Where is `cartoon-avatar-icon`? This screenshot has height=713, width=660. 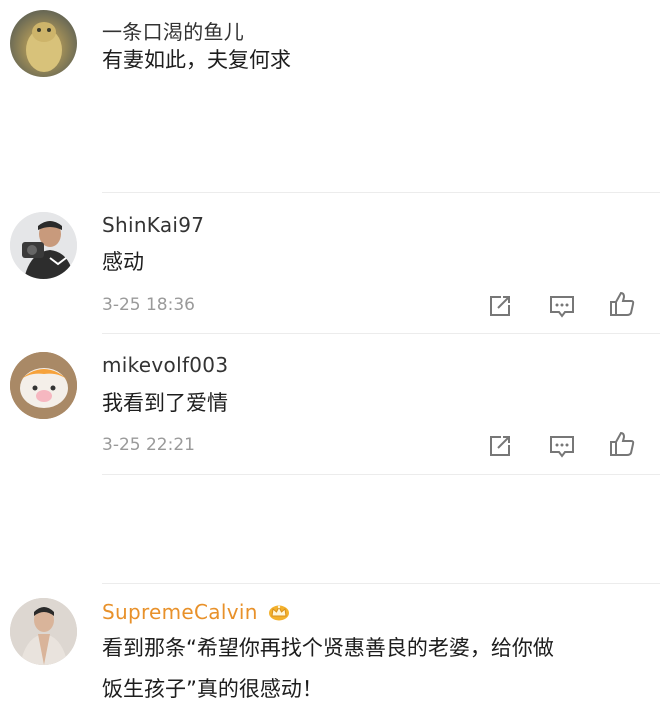 cartoon-avatar-icon is located at coordinates (43, 385).